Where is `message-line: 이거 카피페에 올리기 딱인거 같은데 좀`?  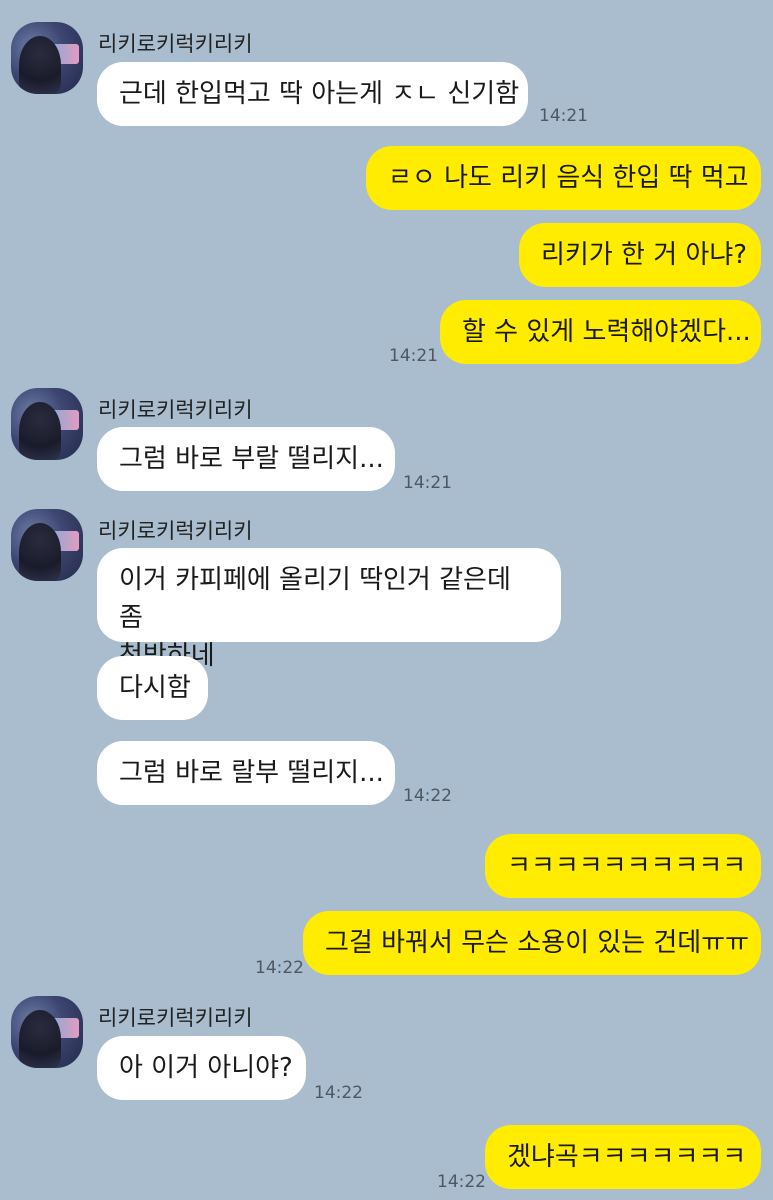
message-line: 이거 카피페에 올리기 딱인거 같은데 좀 is located at coordinates (315, 599).